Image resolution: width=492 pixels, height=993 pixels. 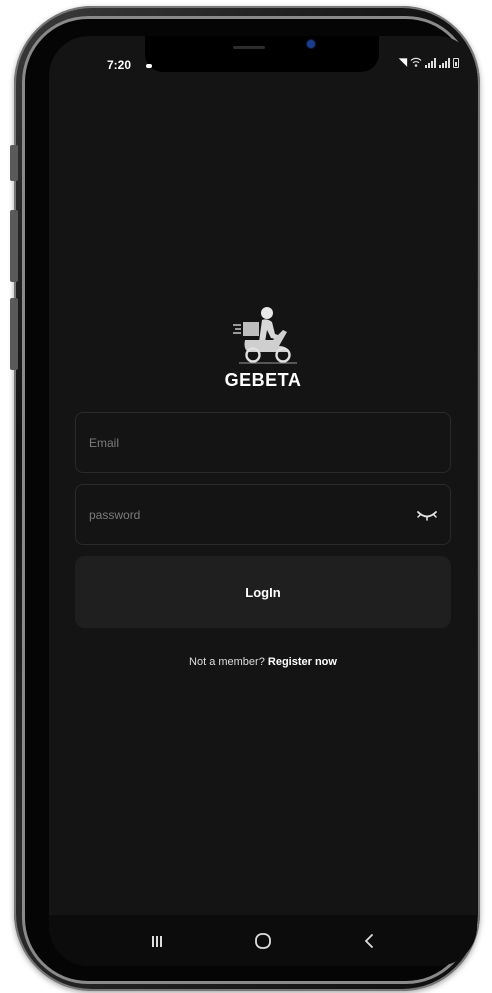 I want to click on register-now-link: Register now, so click(x=302, y=662).